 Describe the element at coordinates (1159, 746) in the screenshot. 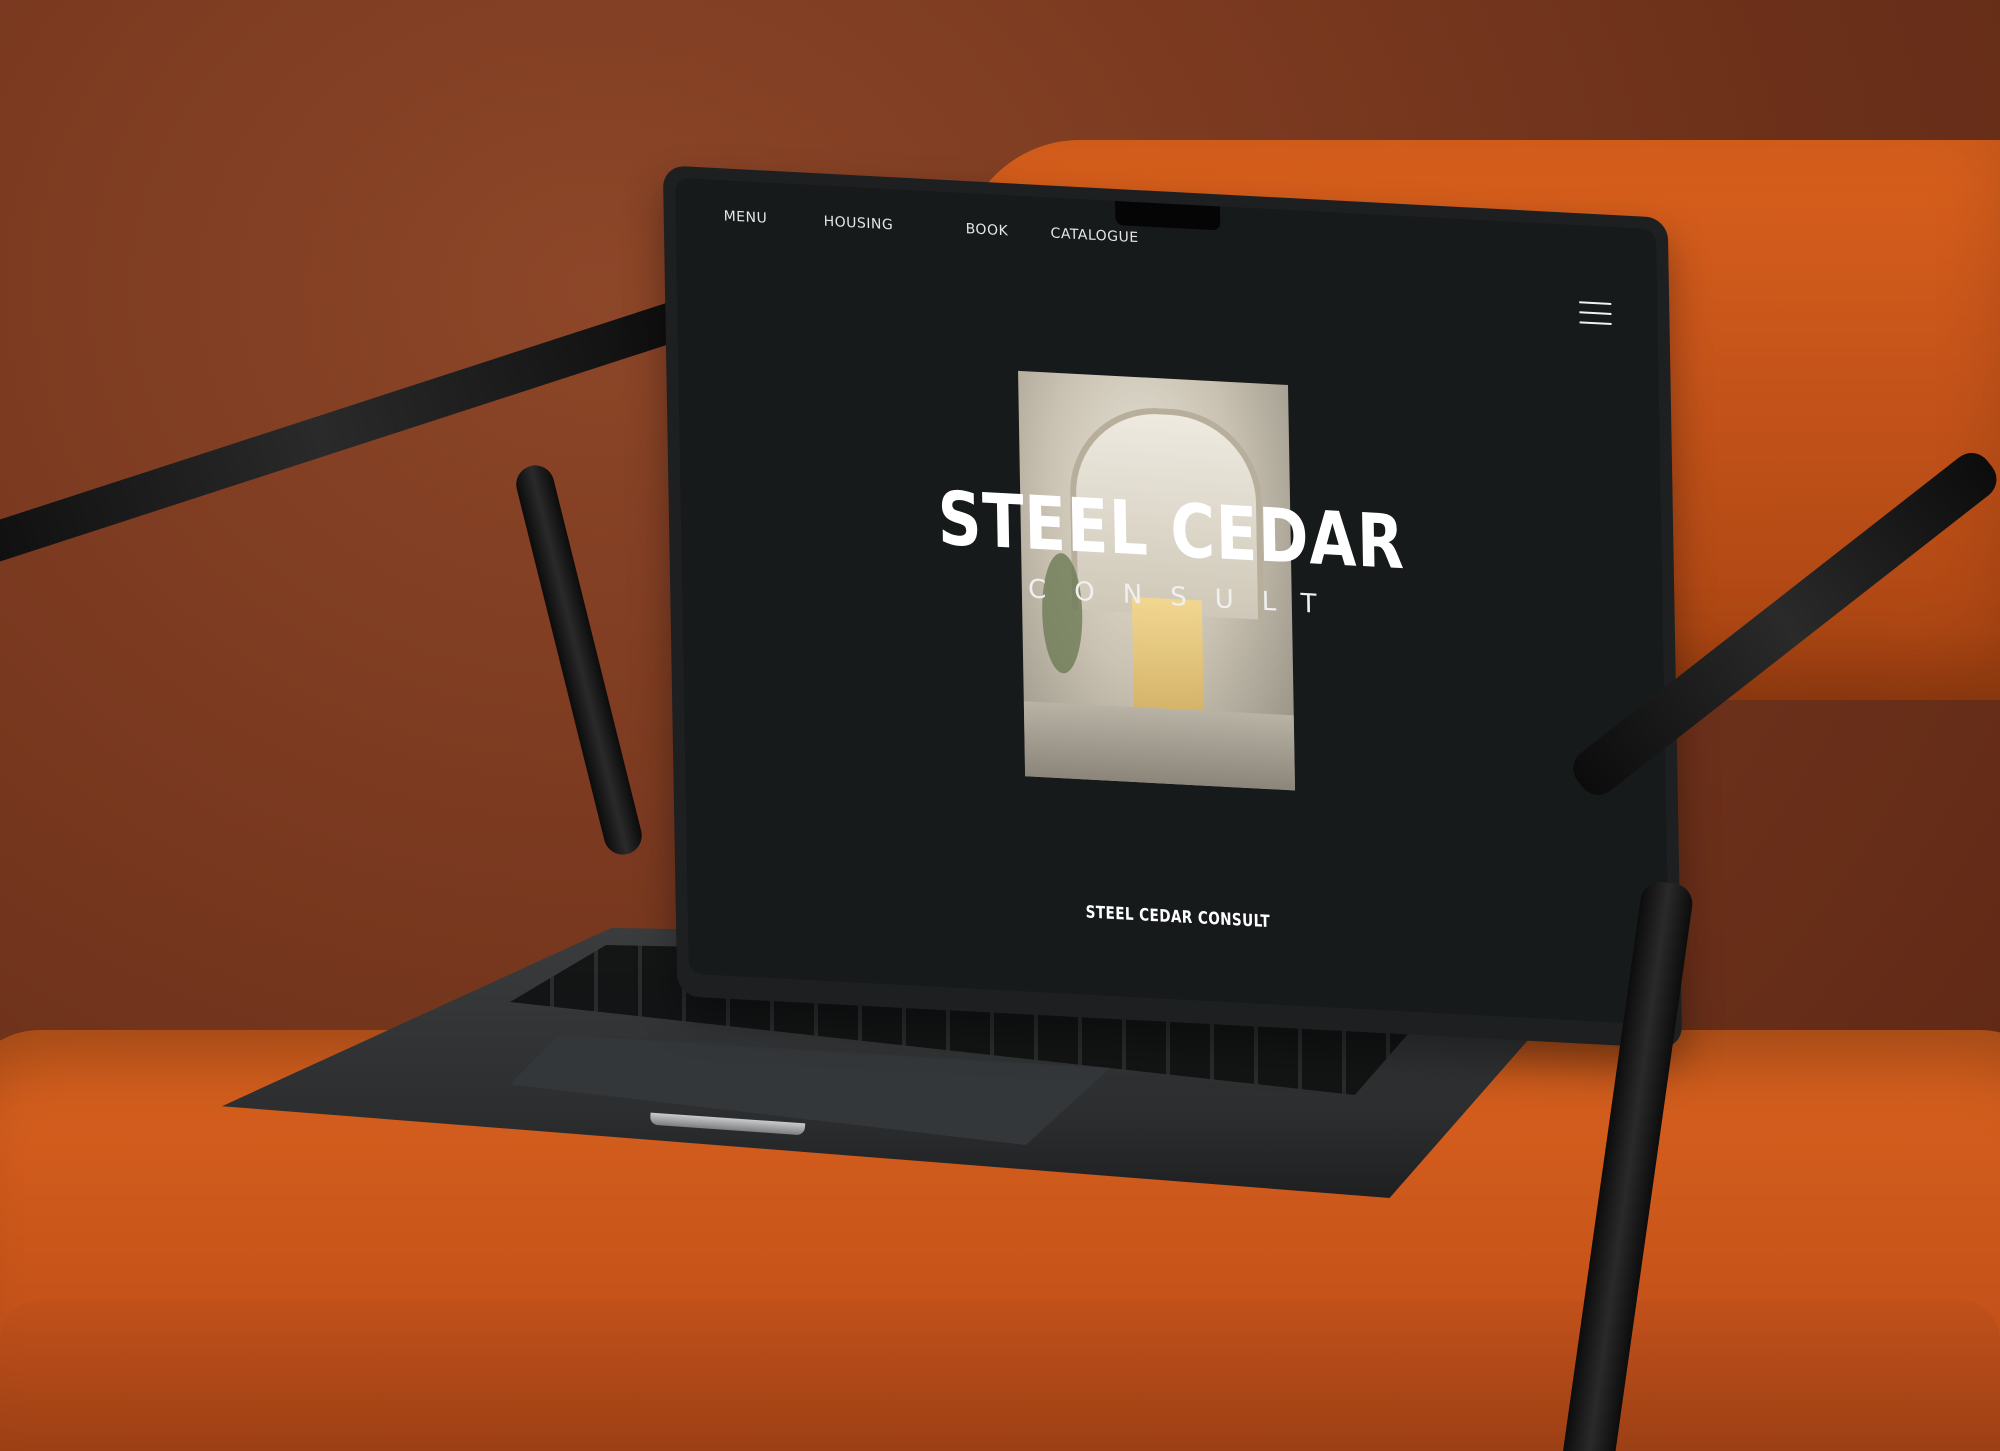

I see `ground` at that location.